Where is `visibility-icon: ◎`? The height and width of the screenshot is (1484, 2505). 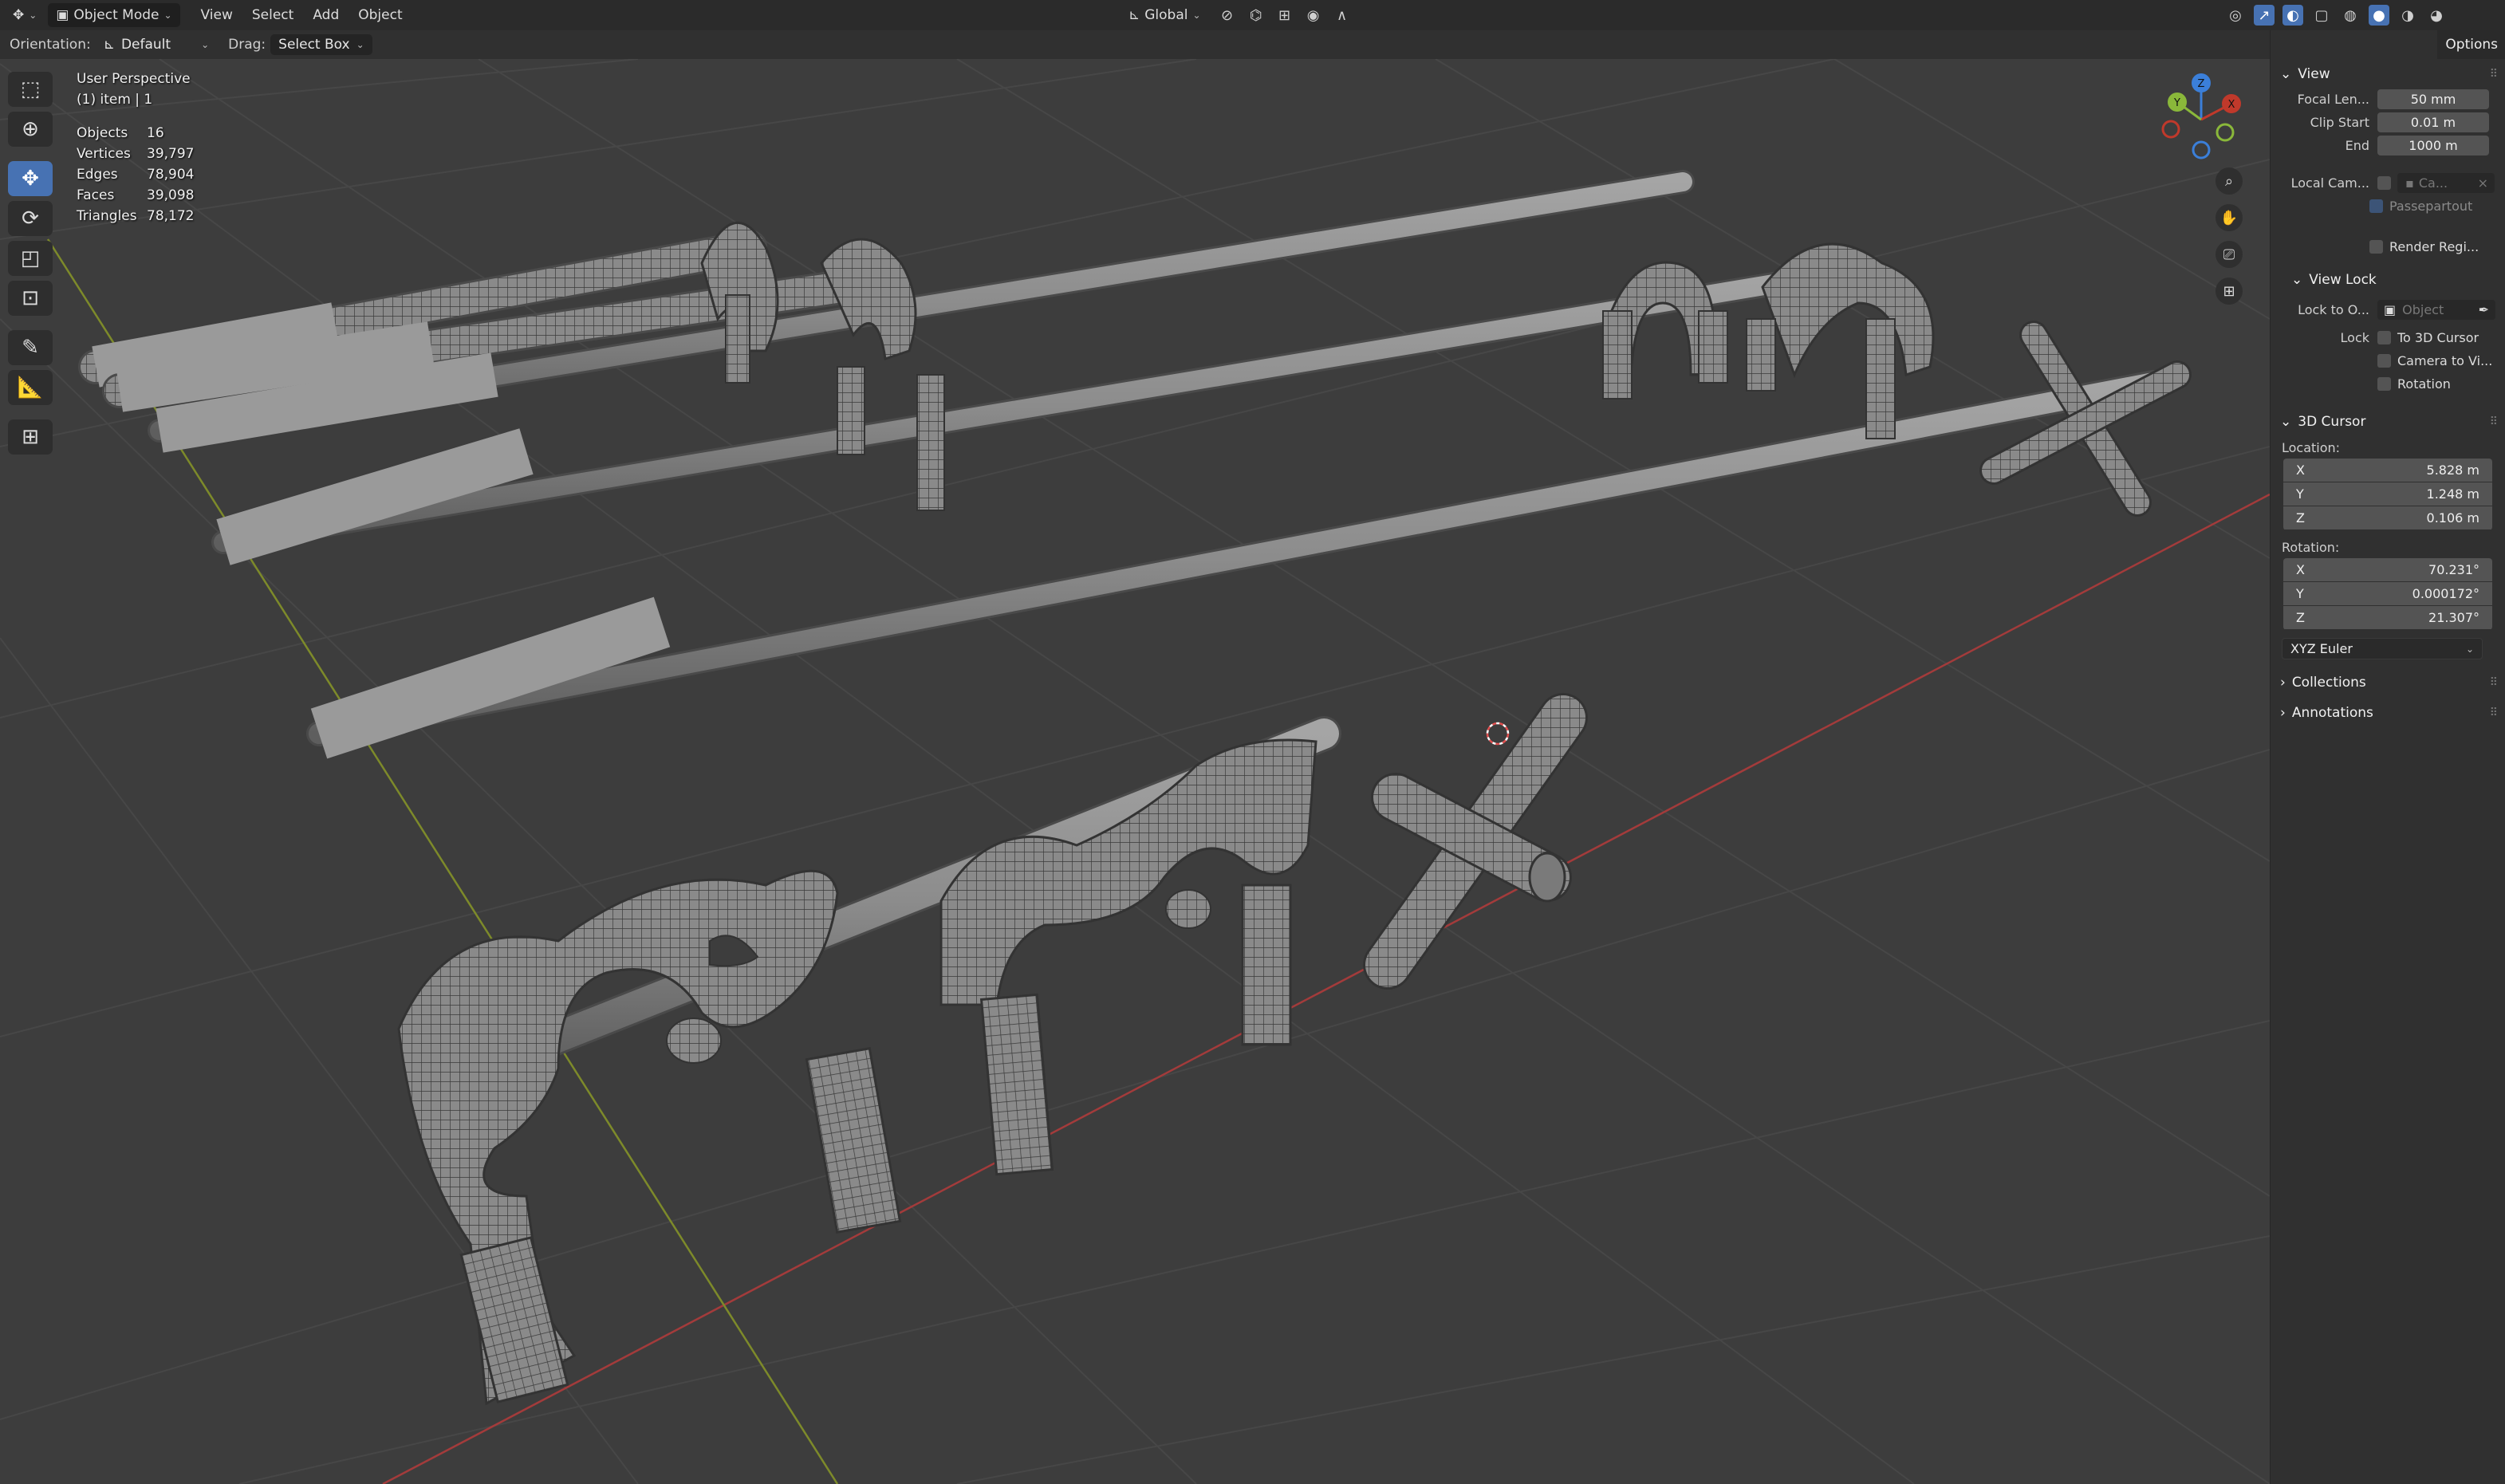
visibility-icon: ◎ is located at coordinates (2235, 16).